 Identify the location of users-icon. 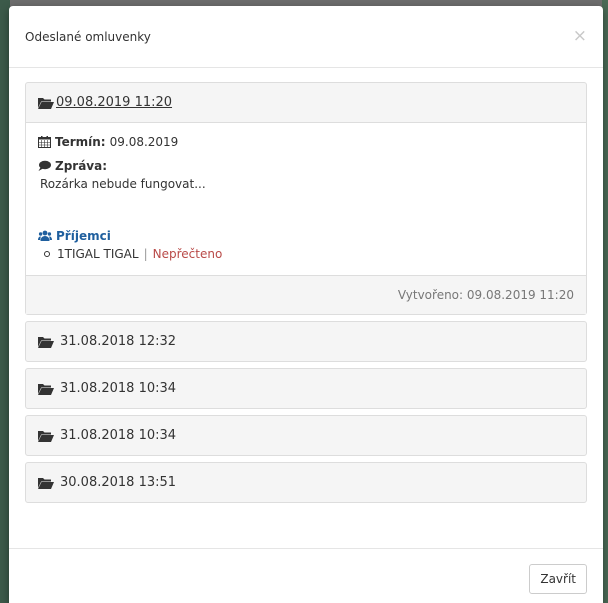
(45, 235).